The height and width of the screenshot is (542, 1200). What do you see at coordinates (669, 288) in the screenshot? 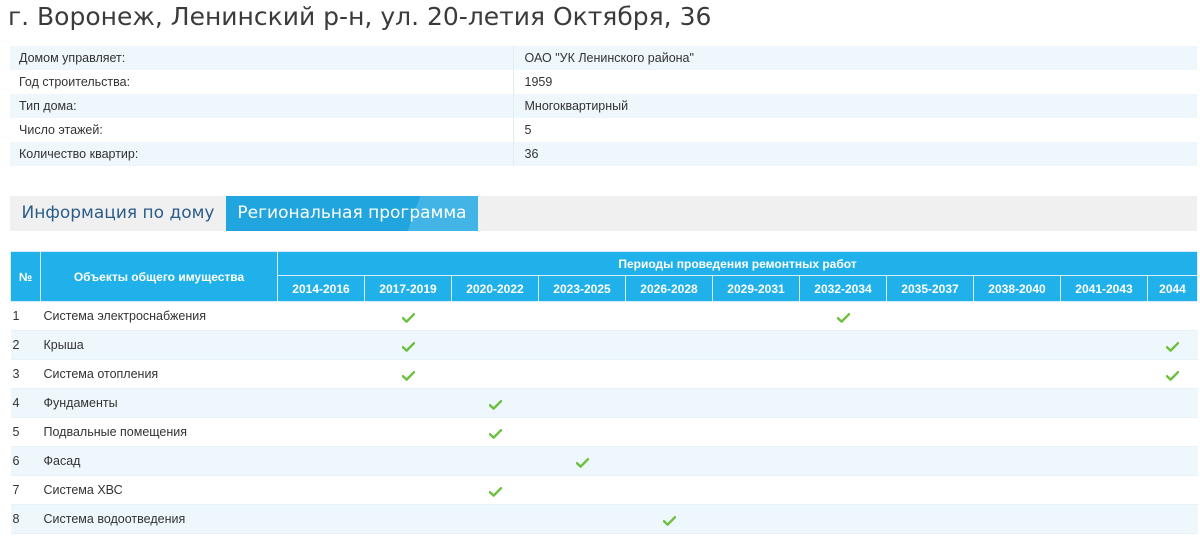
I see `period-header: 2026-2028` at bounding box center [669, 288].